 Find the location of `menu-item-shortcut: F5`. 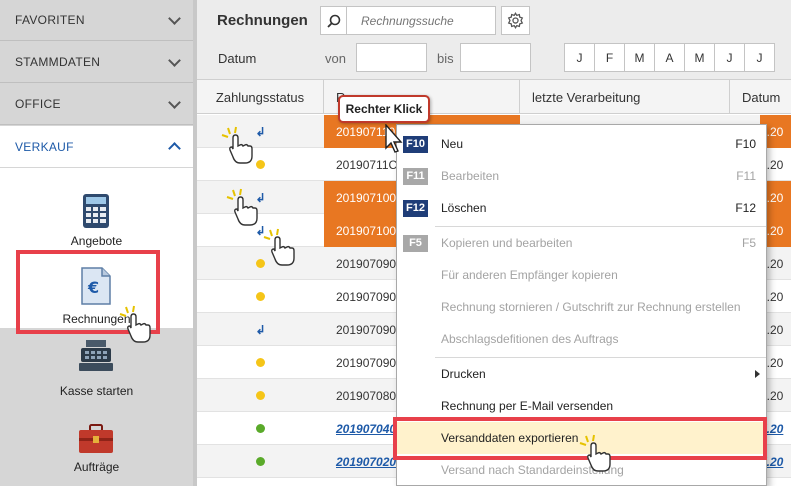

menu-item-shortcut: F5 is located at coordinates (748, 243).